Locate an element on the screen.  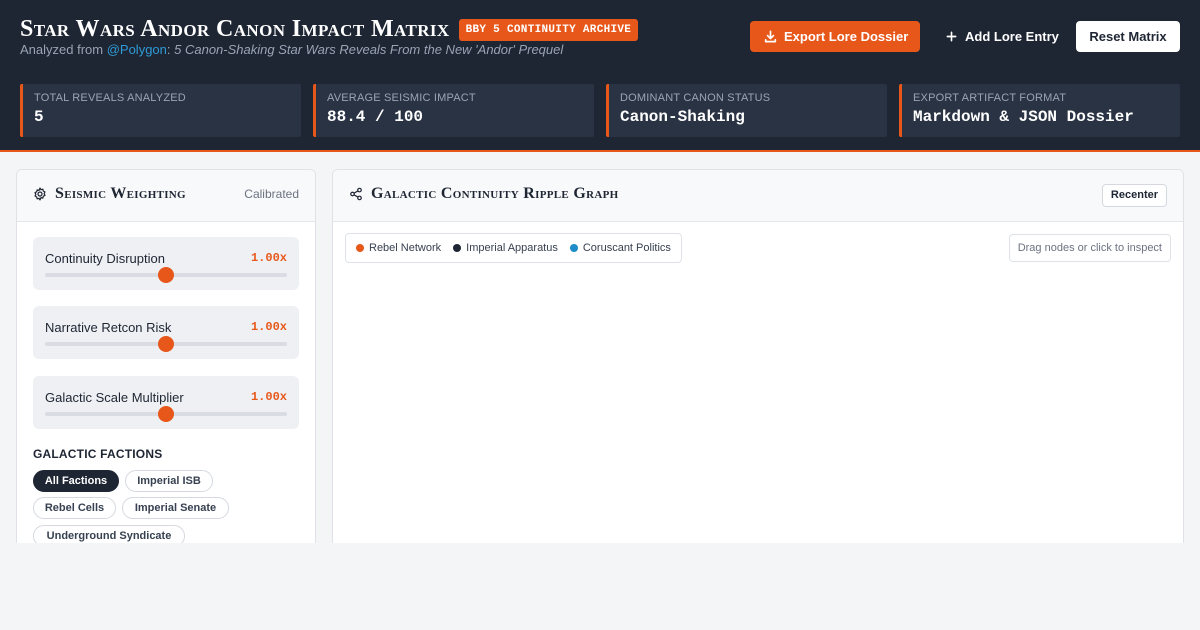
archive-badge: BBY 5 CONTINUITY ARCHIVE is located at coordinates (548, 29).